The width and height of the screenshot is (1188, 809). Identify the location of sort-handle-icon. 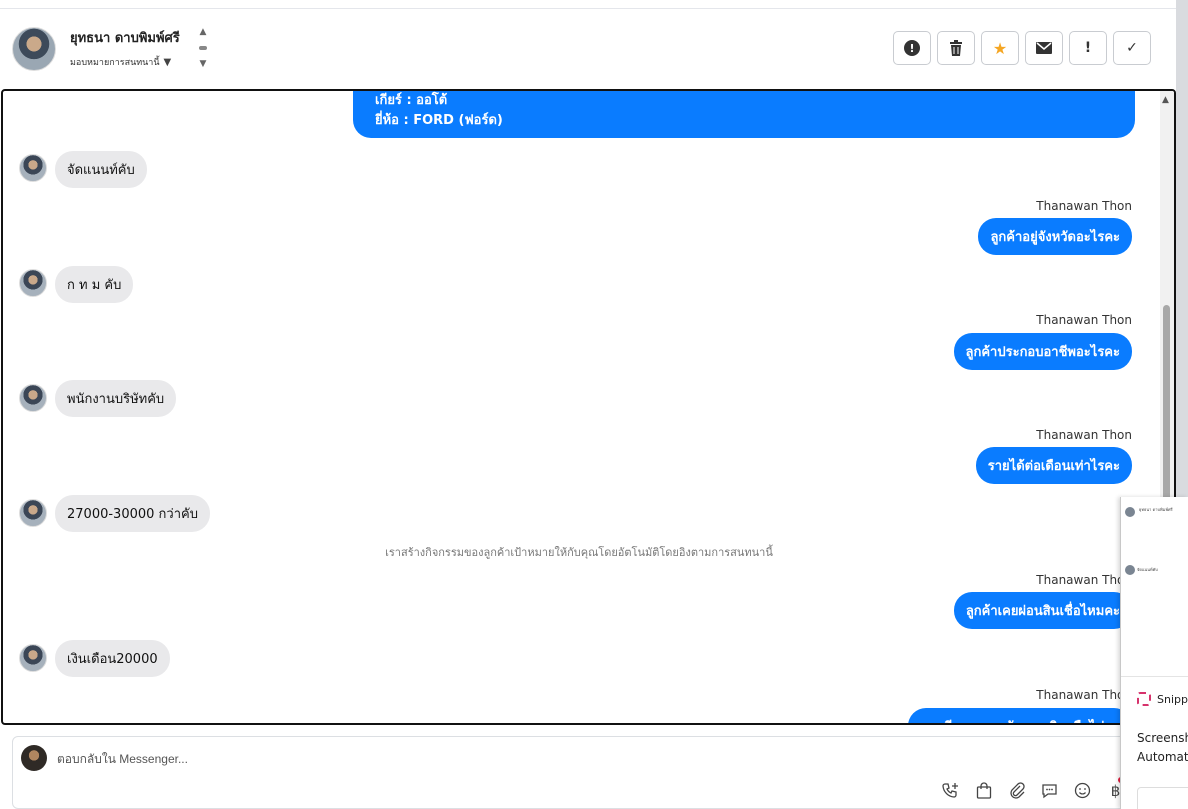
(203, 48).